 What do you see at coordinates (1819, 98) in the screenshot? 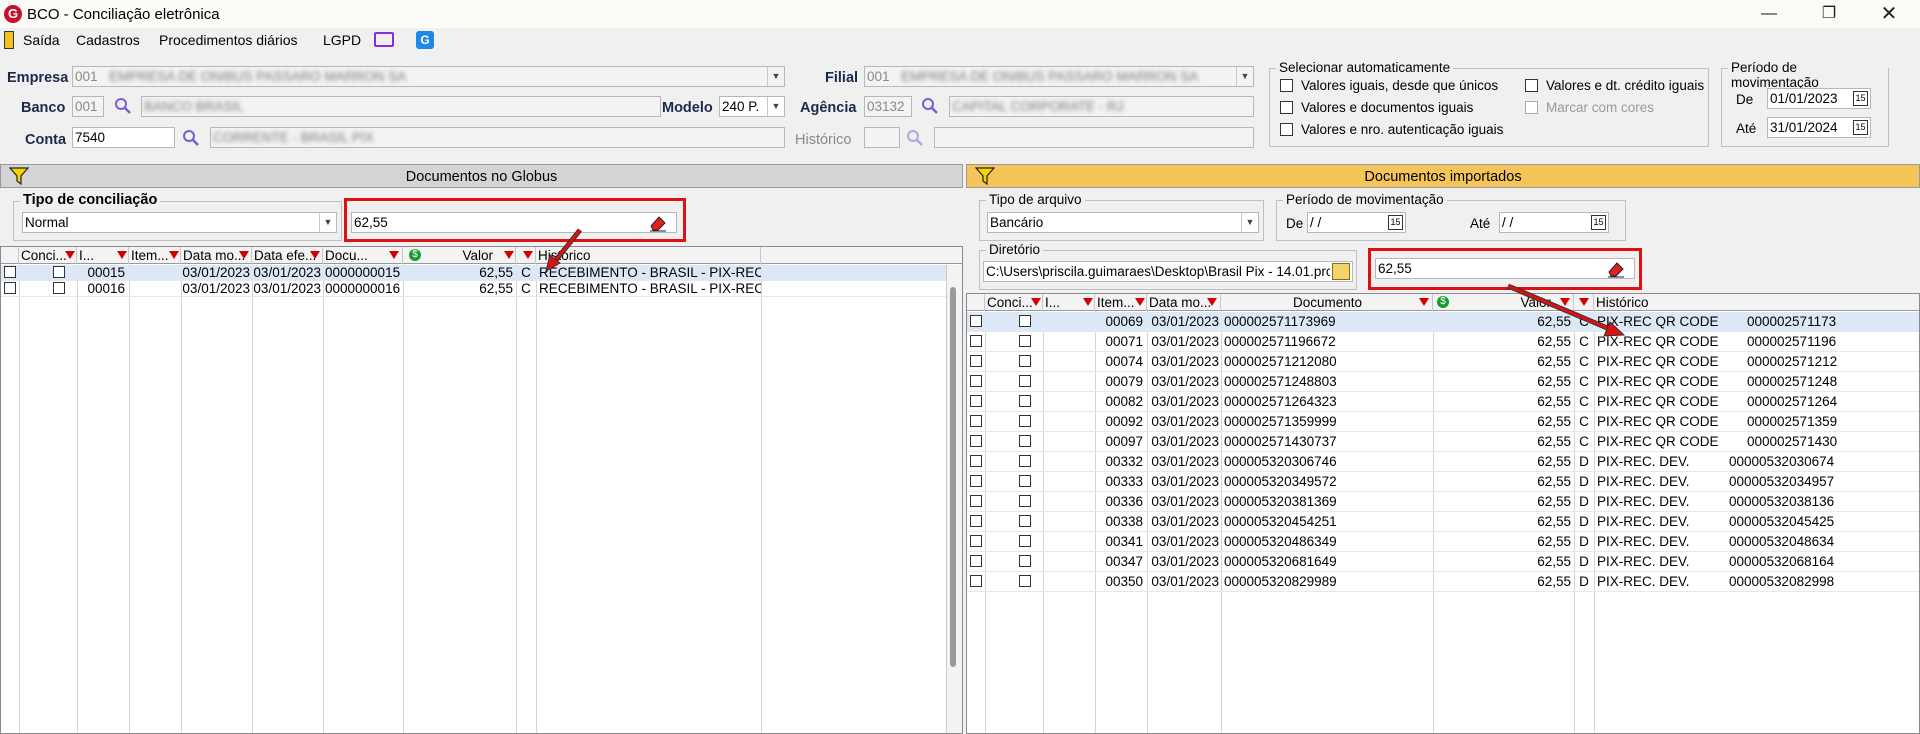
I see `periodo-de-field: 01/01/2023 15` at bounding box center [1819, 98].